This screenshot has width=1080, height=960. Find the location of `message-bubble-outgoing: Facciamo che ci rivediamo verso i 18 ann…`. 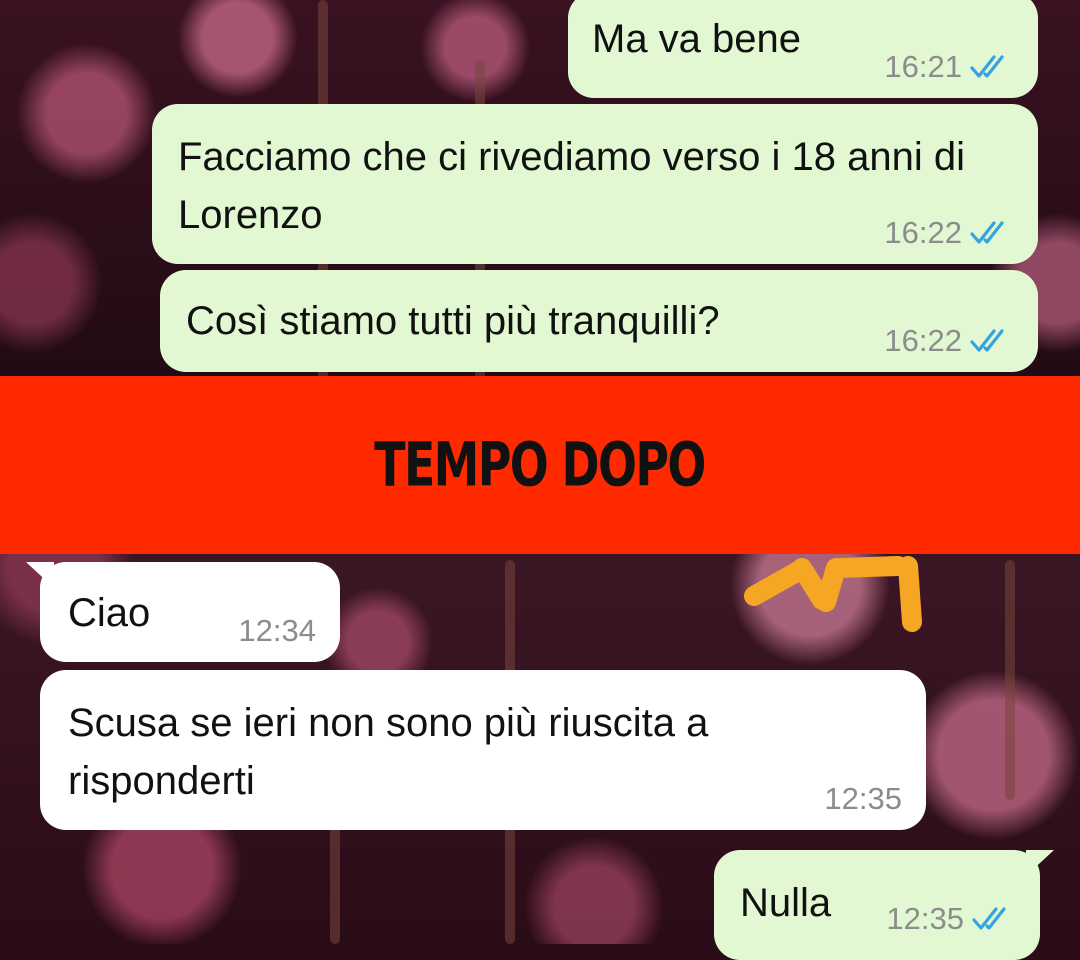

message-bubble-outgoing: Facciamo che ci rivediamo verso i 18 ann… is located at coordinates (595, 184).